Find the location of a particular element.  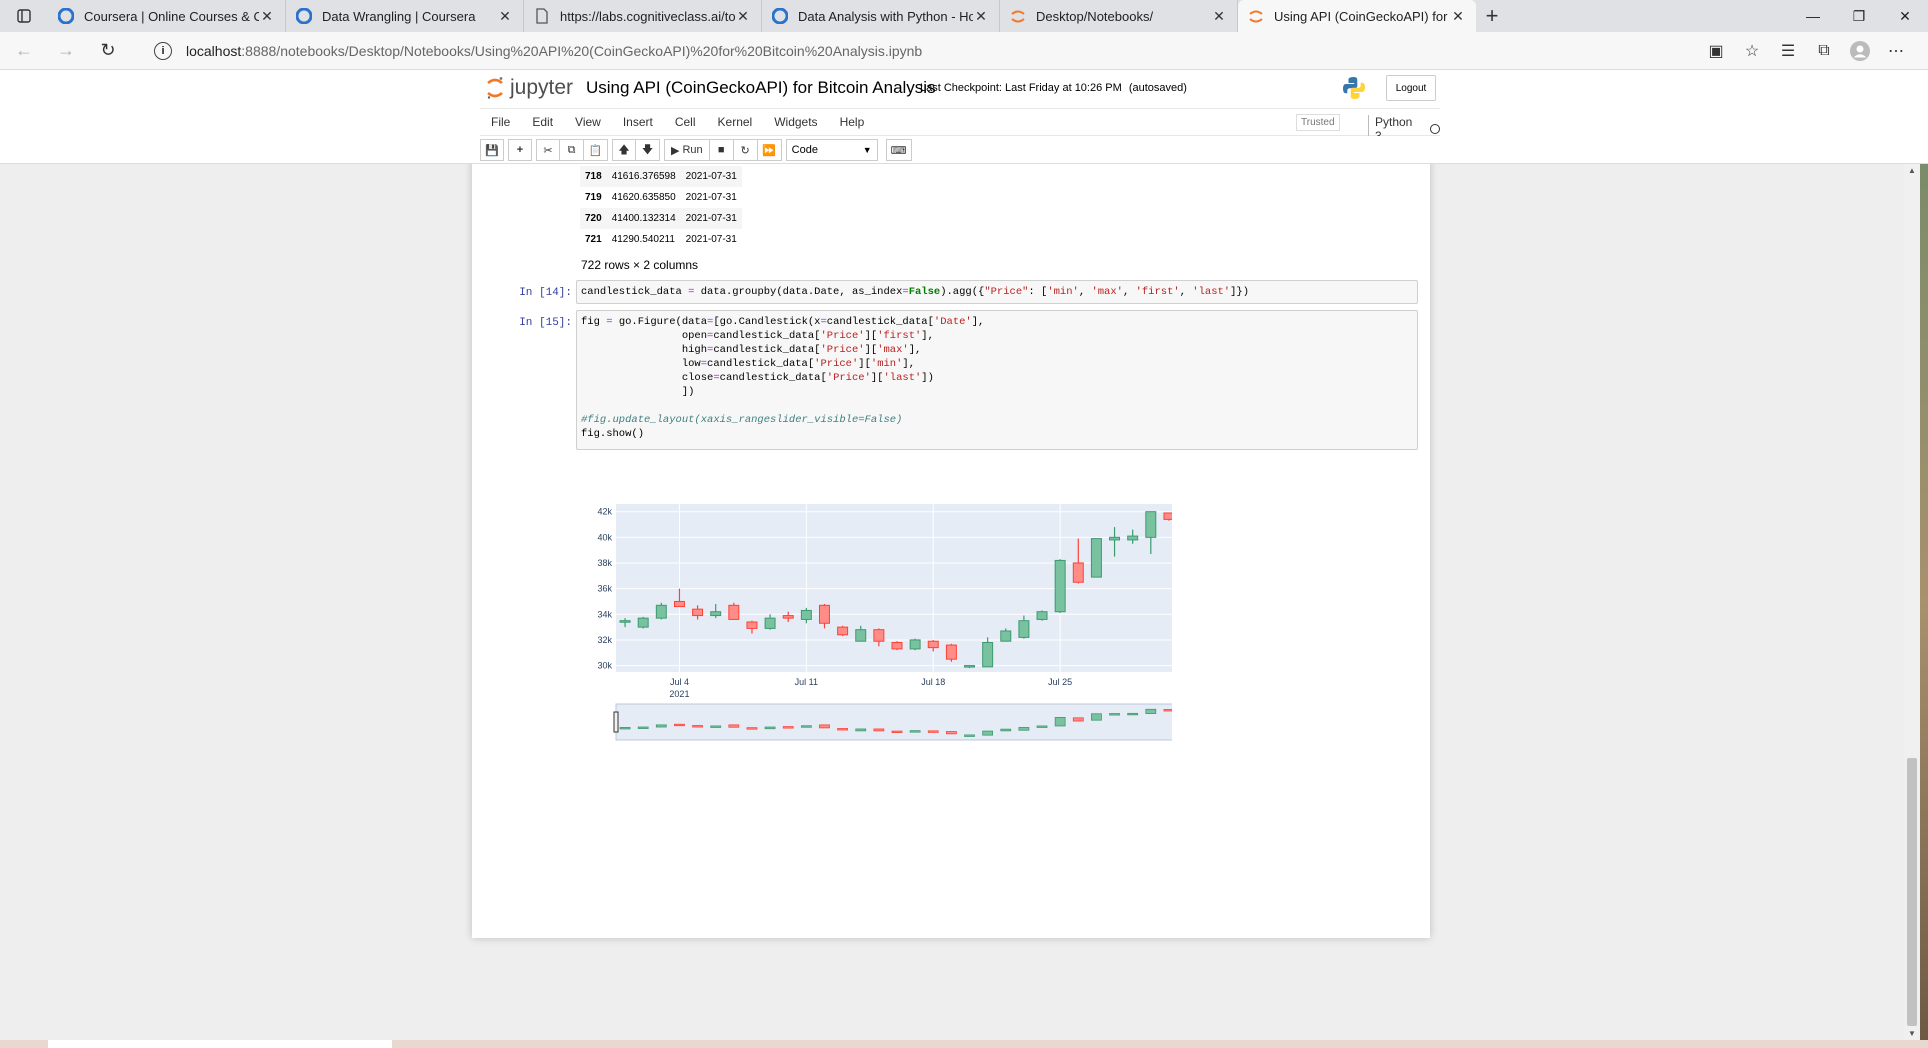

price-cell: 41616.376598 is located at coordinates (643, 176).